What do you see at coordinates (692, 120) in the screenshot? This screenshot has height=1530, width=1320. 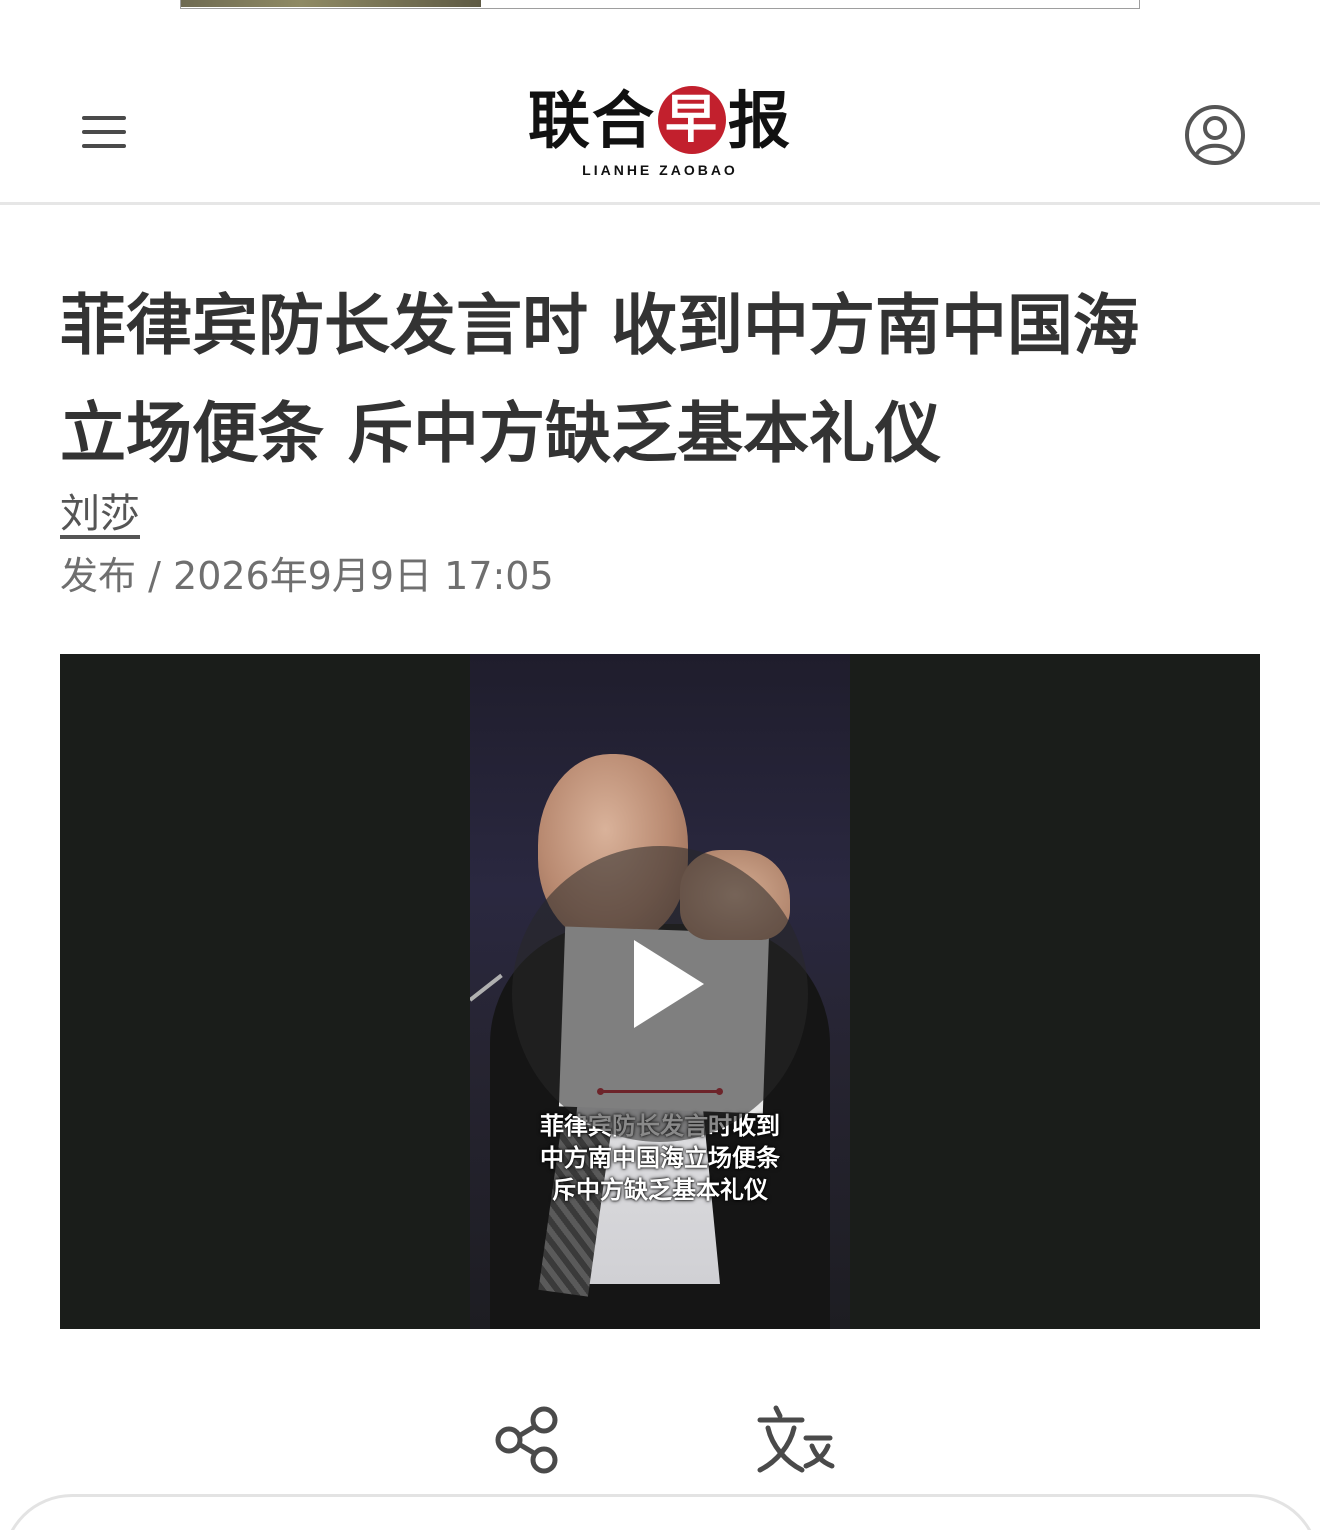 I see `logo-char-red-circle: 早` at bounding box center [692, 120].